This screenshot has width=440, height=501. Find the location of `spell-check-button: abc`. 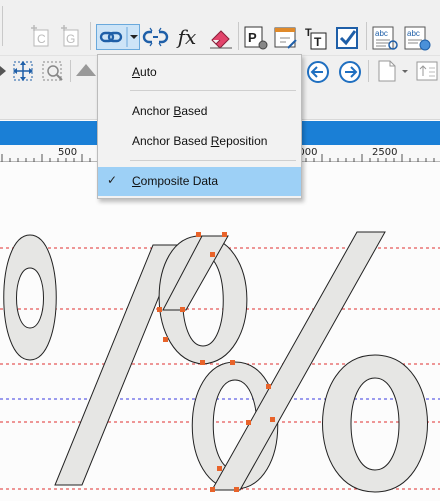

spell-check-button: abc is located at coordinates (385, 38).